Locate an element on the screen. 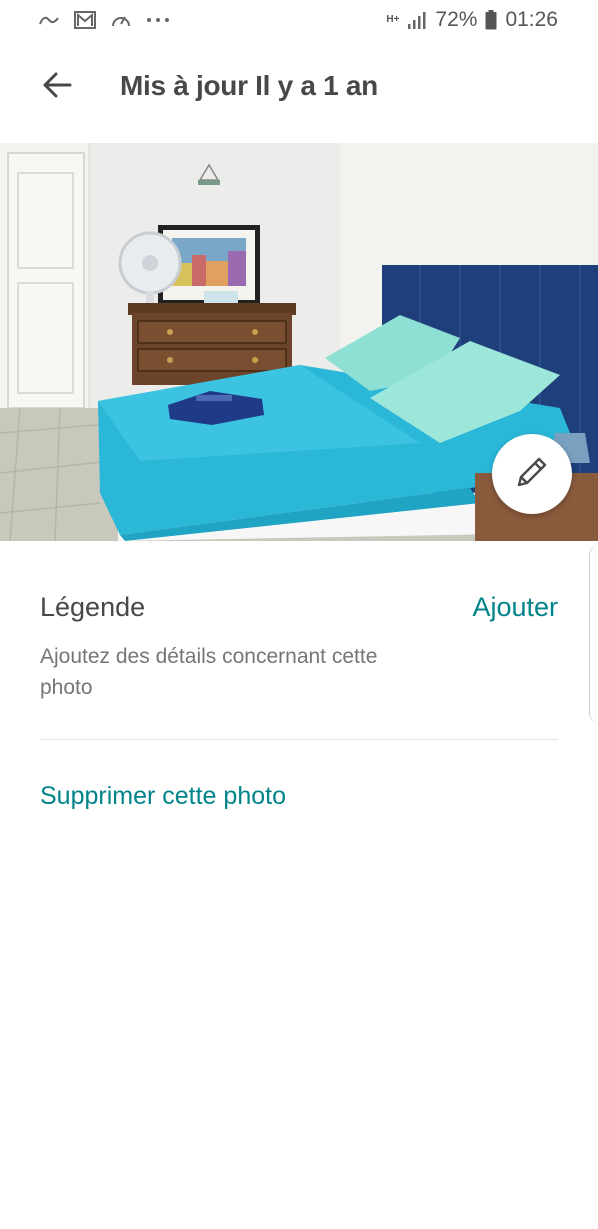 This screenshot has width=598, height=1229. app-bar: Mis à jour Il y a 1 an is located at coordinates (299, 91).